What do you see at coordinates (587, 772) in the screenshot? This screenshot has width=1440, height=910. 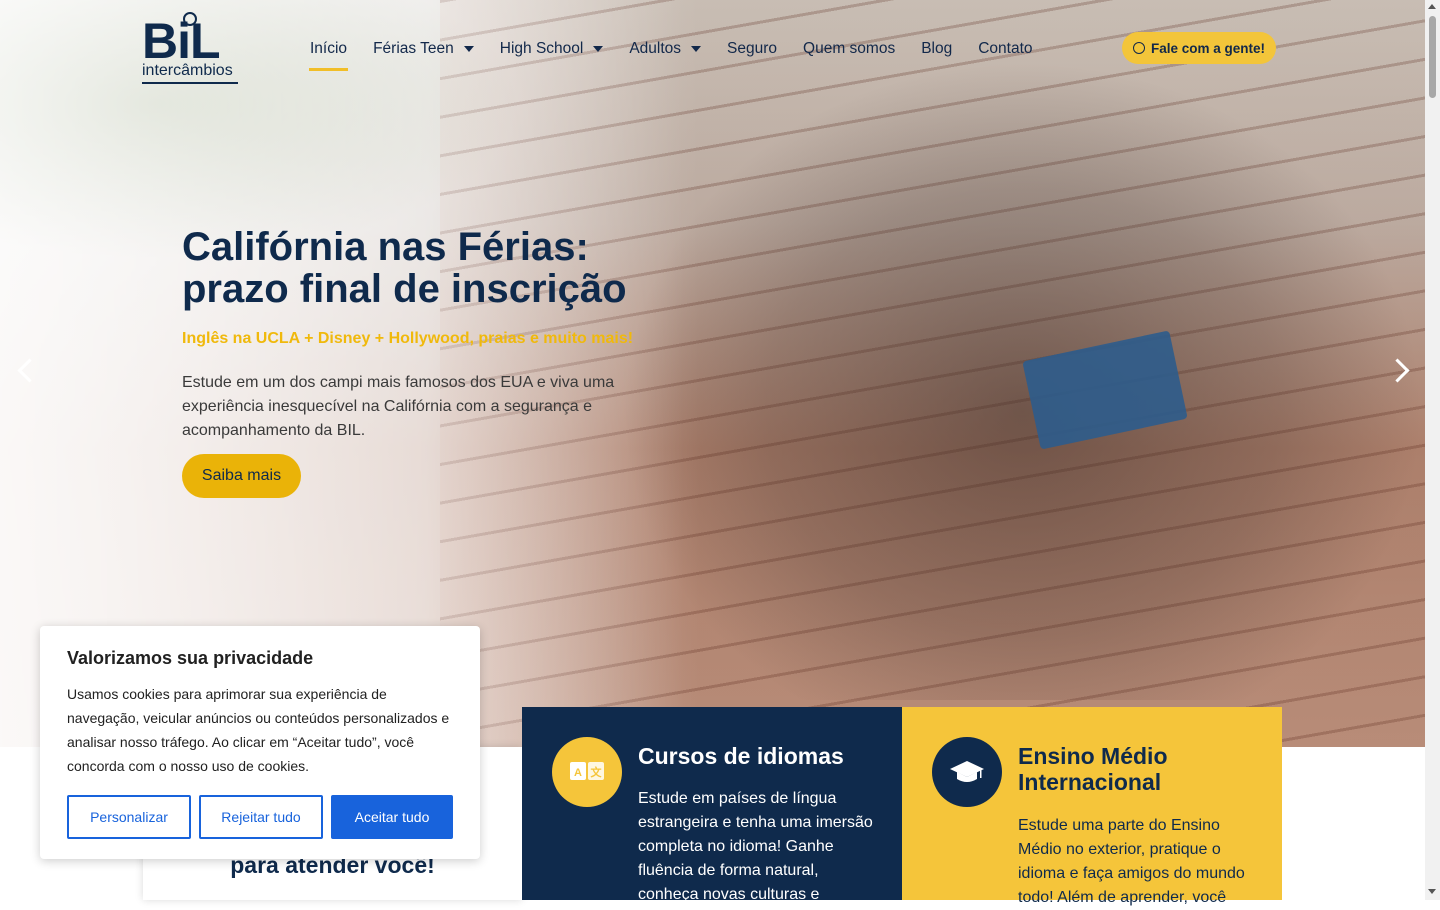 I see `translate-icon: A 文` at bounding box center [587, 772].